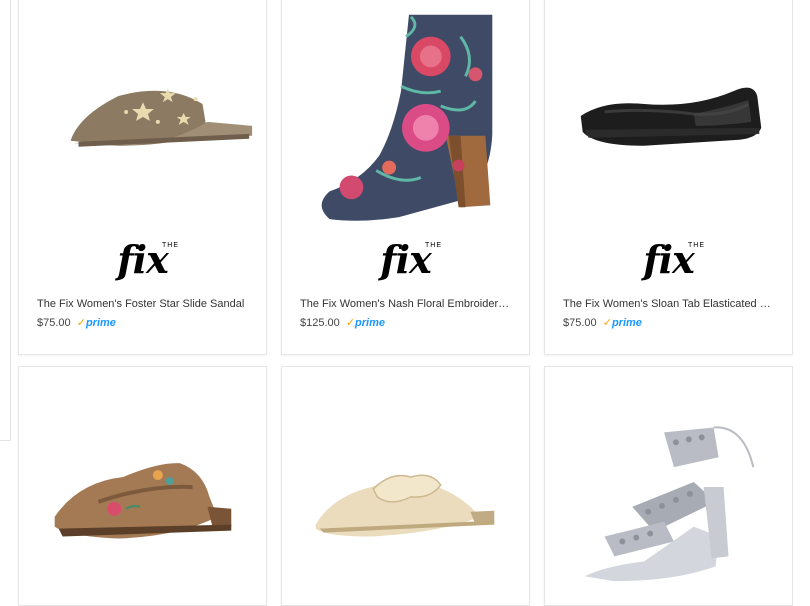 Image resolution: width=810 pixels, height=606 pixels. Describe the element at coordinates (342, 322) in the screenshot. I see `price-row: $125.00 ✓prime` at that location.